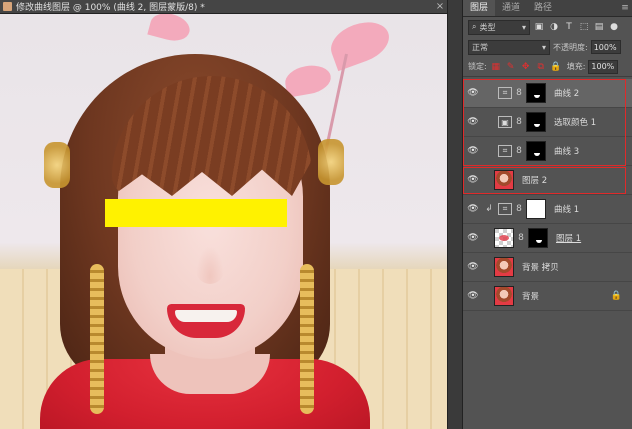 This screenshot has width=632, height=429. Describe the element at coordinates (511, 8) in the screenshot. I see `tab-channels: 通道` at that location.